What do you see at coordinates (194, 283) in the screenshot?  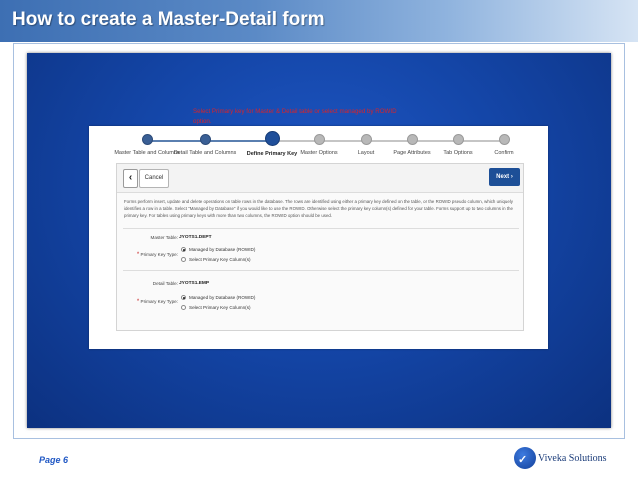 I see `detail-table-value: JYOTS1.EMP` at bounding box center [194, 283].